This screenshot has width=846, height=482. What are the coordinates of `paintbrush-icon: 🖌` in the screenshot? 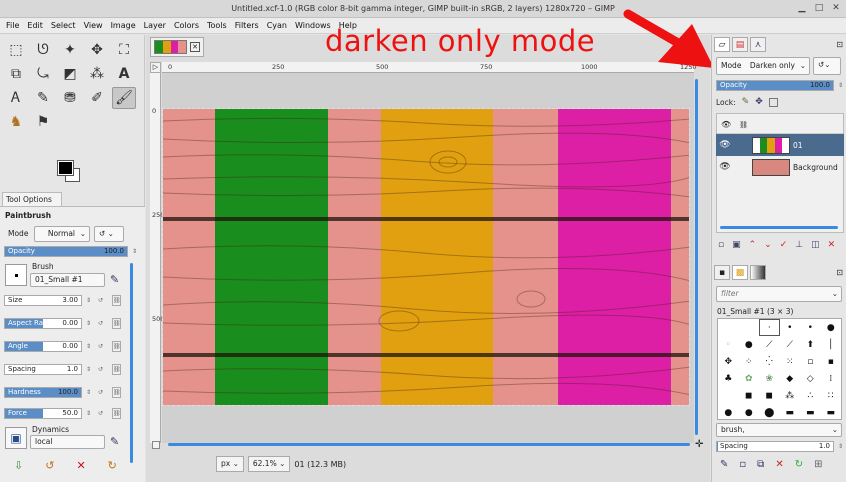 It's located at (124, 98).